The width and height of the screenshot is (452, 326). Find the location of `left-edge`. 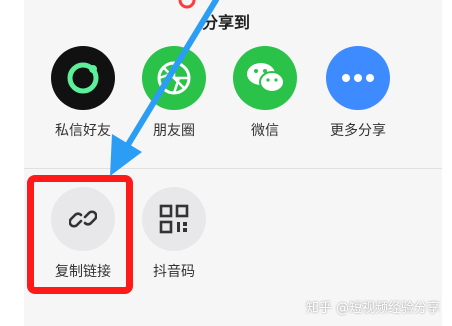

left-edge is located at coordinates (12, 163).